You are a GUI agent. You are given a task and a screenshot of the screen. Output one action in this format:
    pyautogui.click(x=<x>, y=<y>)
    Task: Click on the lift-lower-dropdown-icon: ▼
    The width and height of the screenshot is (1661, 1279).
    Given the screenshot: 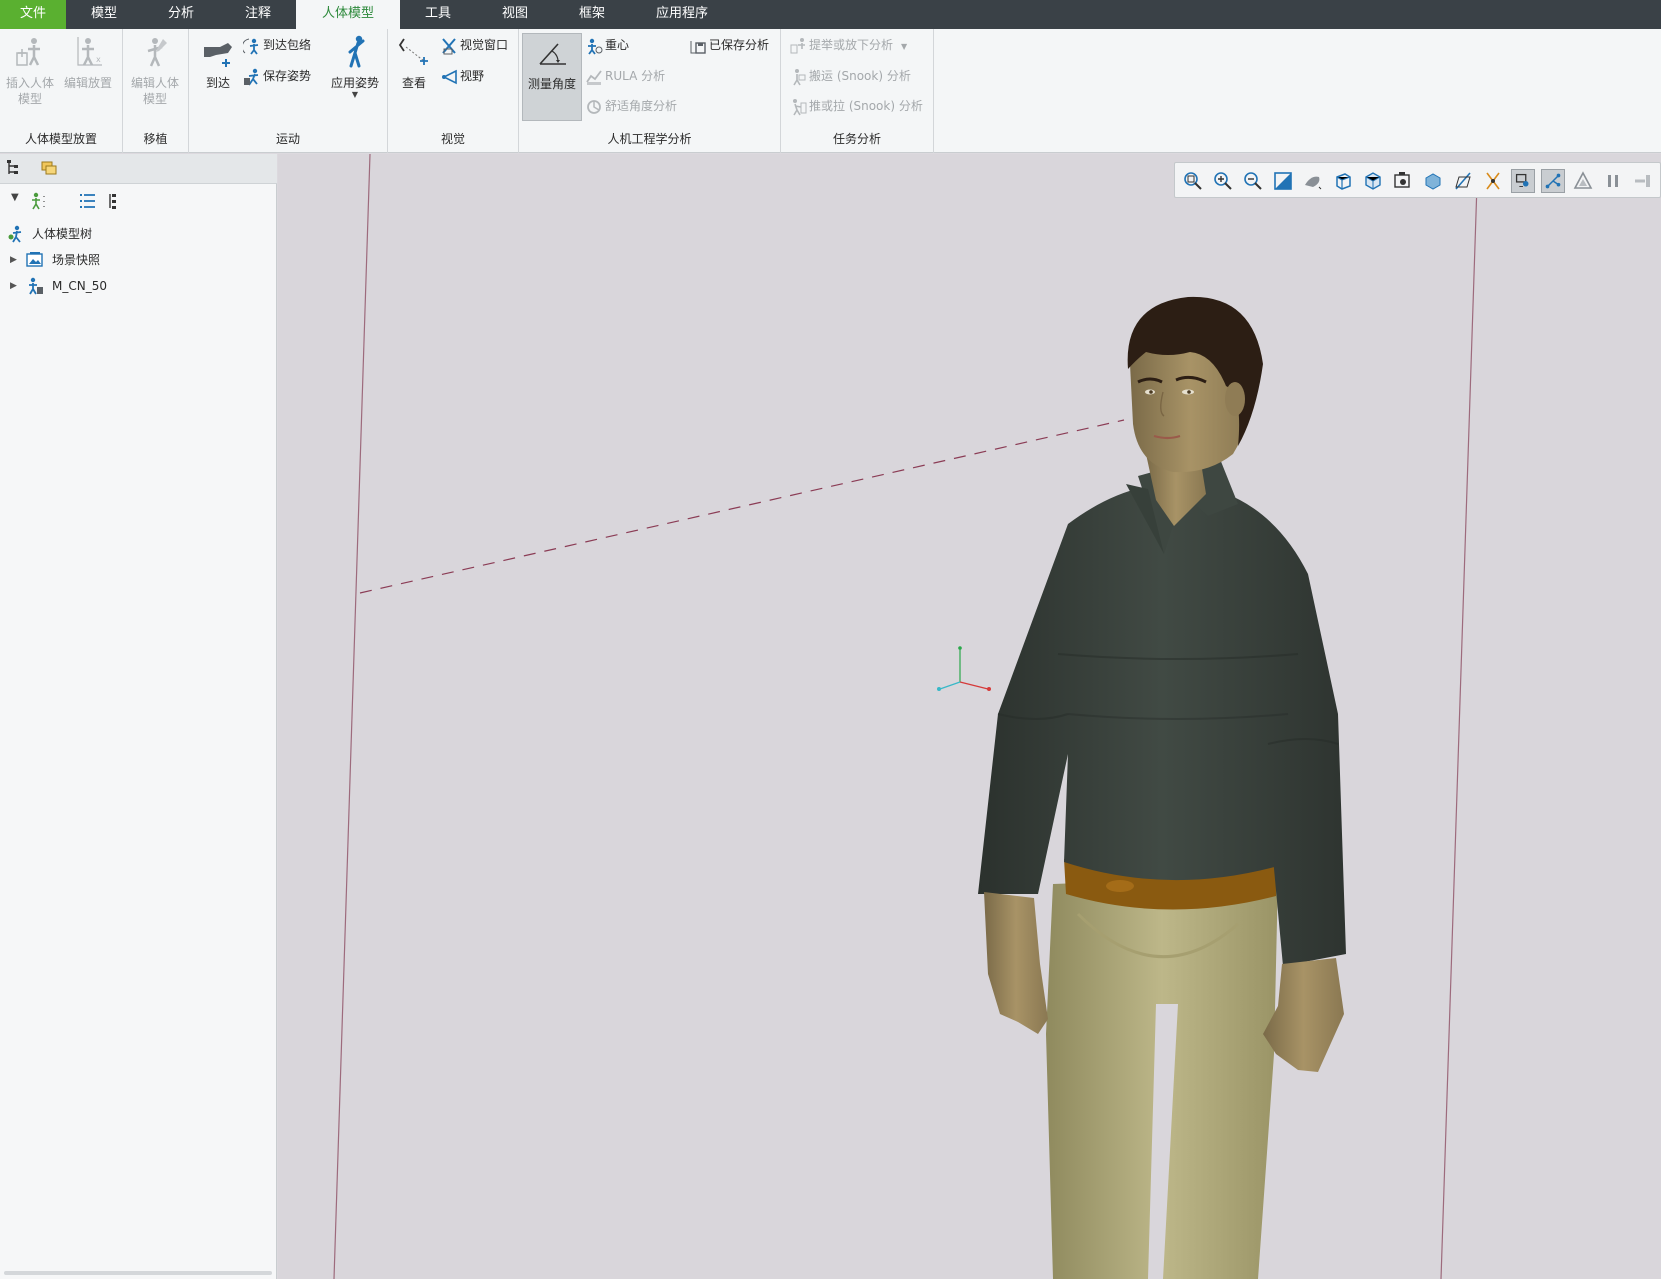 What is the action you would take?
    pyautogui.click(x=904, y=46)
    